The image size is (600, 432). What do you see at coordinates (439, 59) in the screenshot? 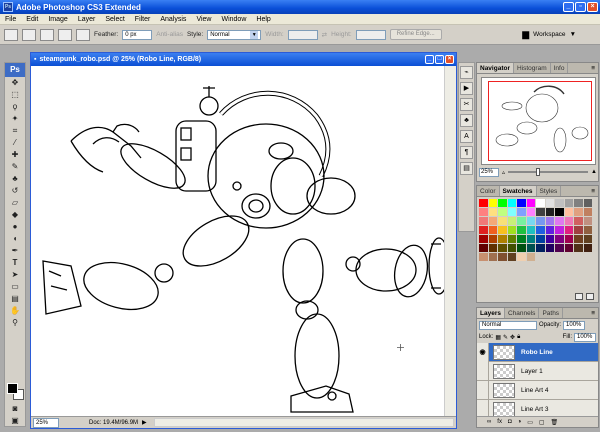
I see `doc-maximize-button: □` at bounding box center [439, 59].